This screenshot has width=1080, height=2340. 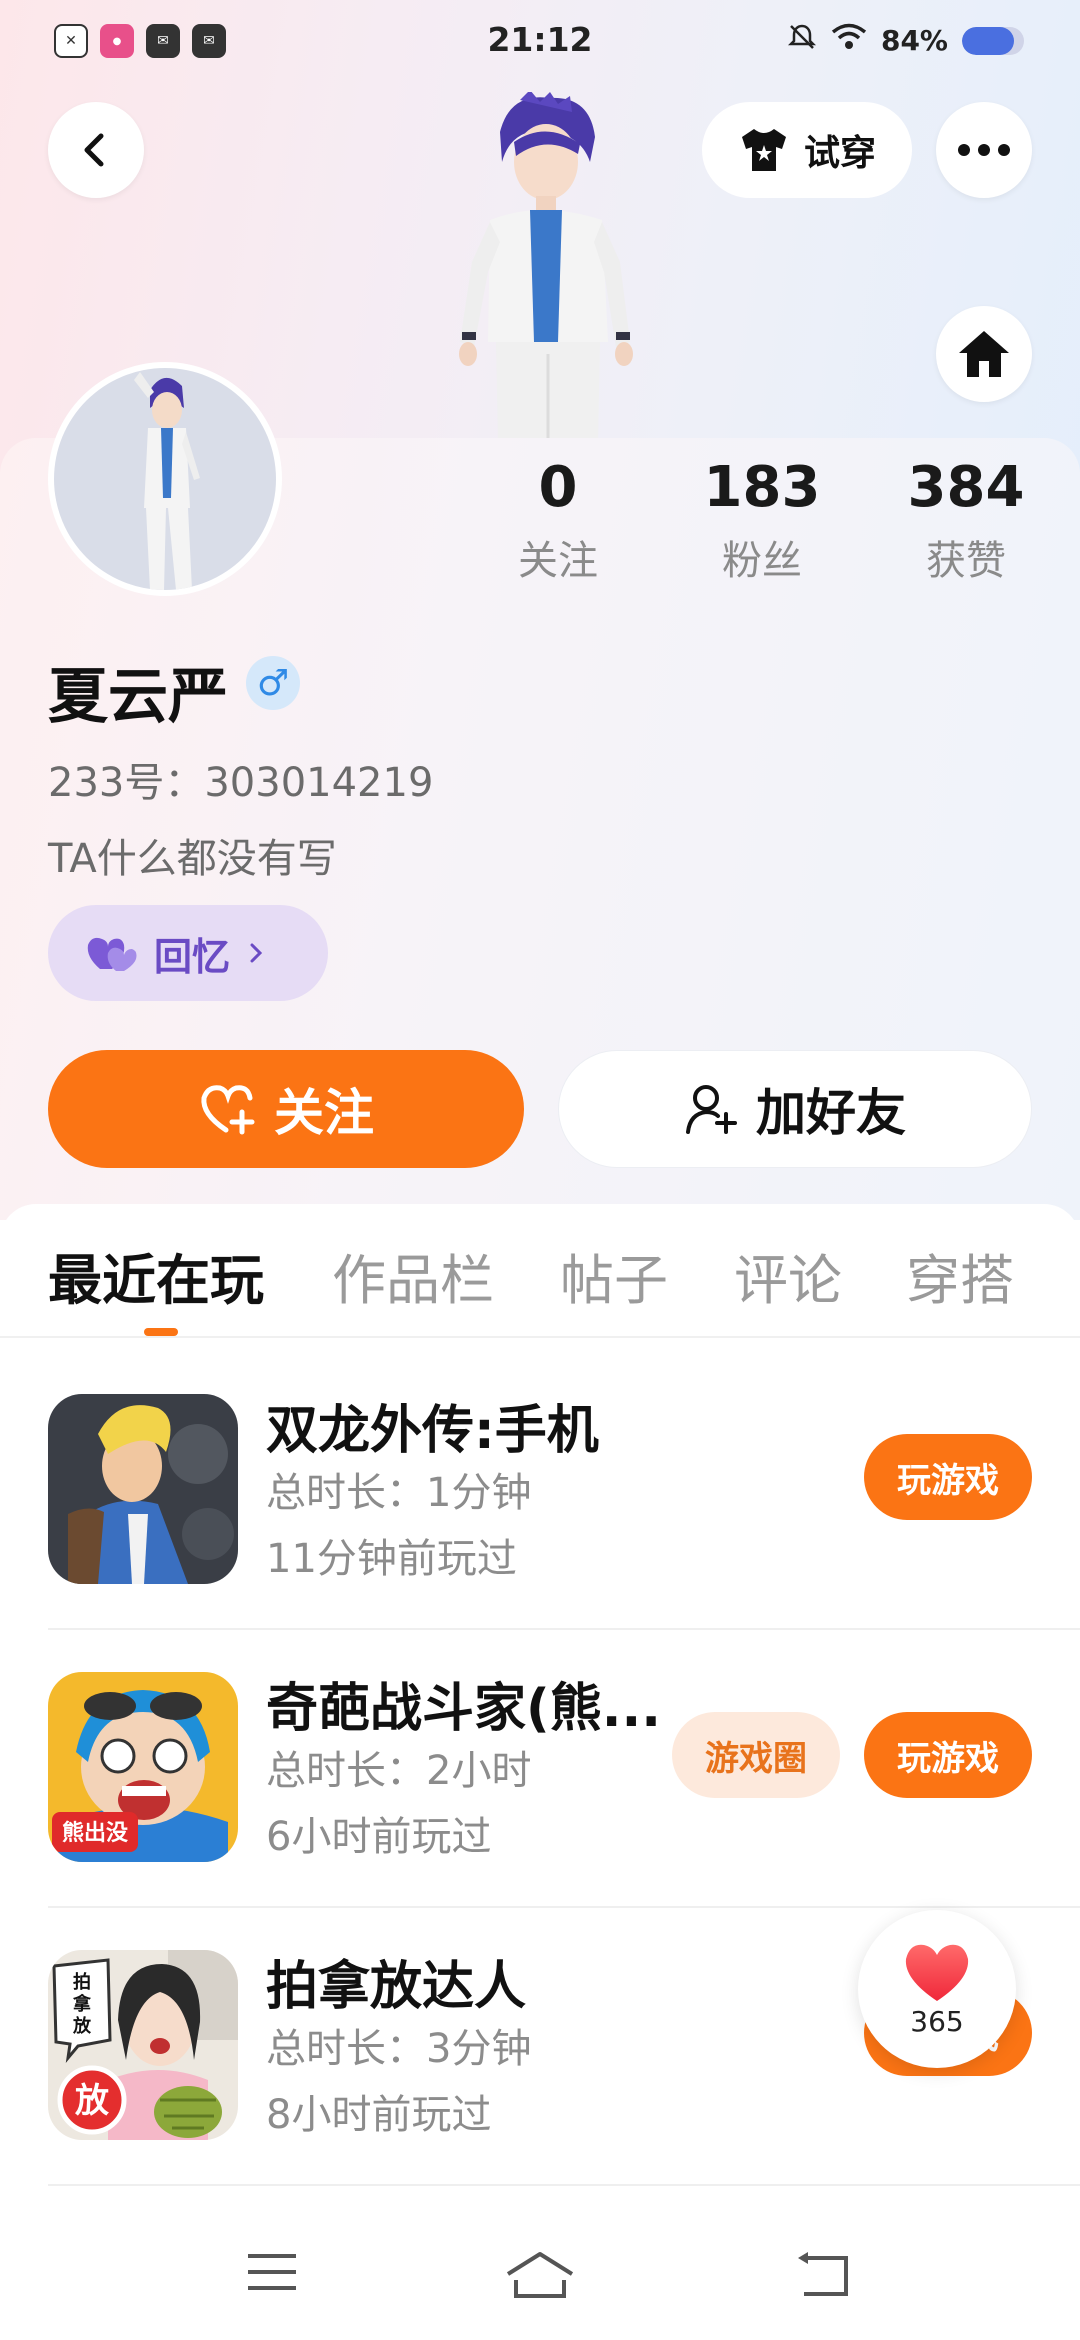 I want to click on stat-following-label: 关注, so click(x=558, y=561).